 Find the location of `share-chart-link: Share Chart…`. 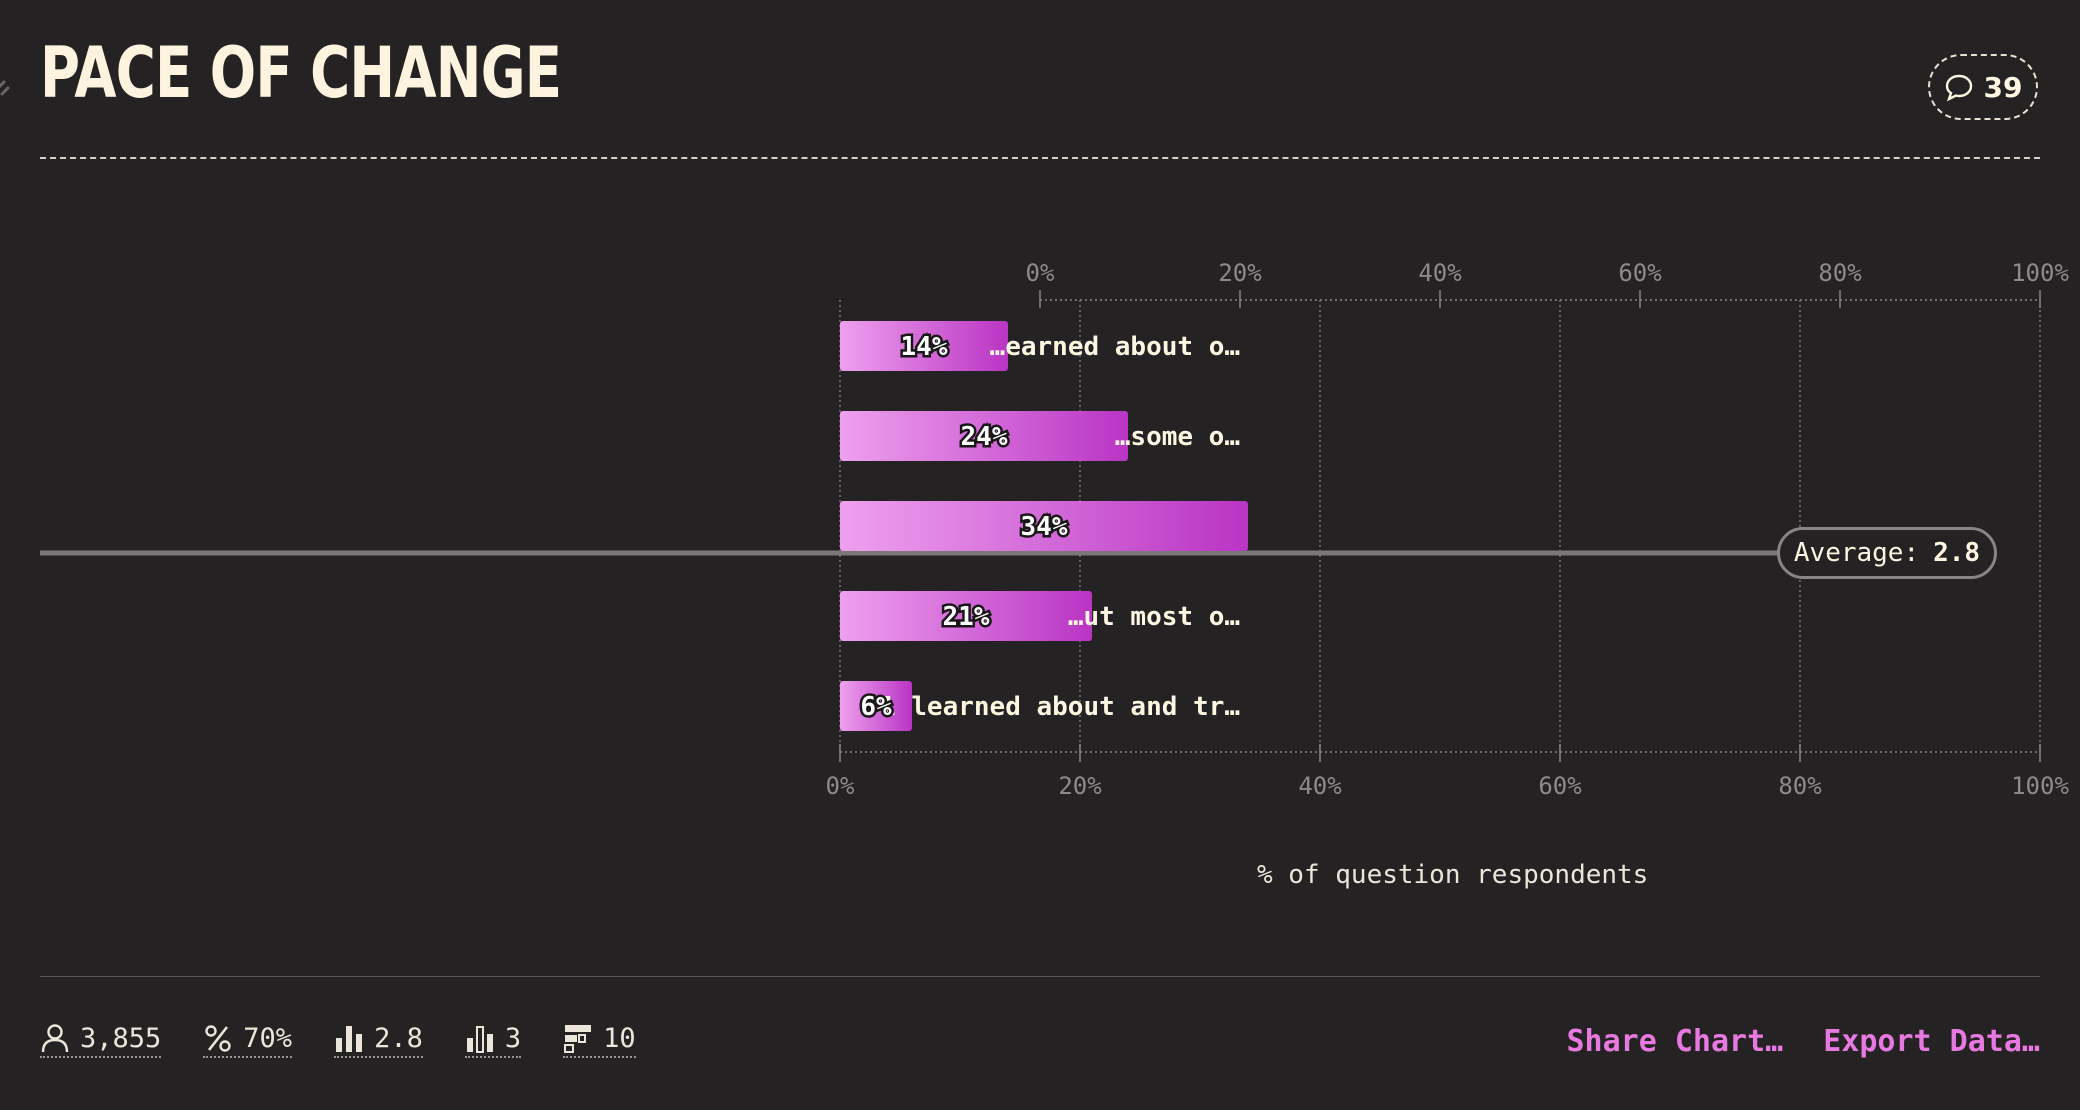

share-chart-link: Share Chart… is located at coordinates (1675, 1041).